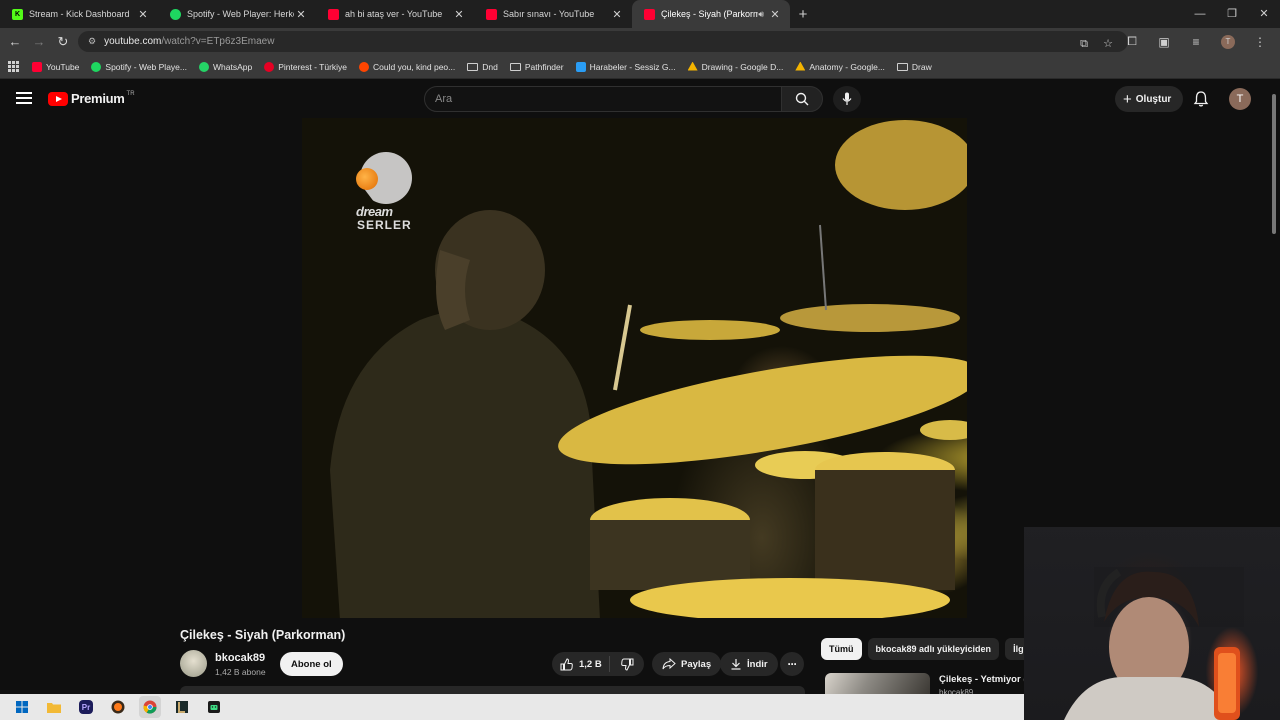  Describe the element at coordinates (1132, 41) in the screenshot. I see `extensions-icon: ⧠` at that location.